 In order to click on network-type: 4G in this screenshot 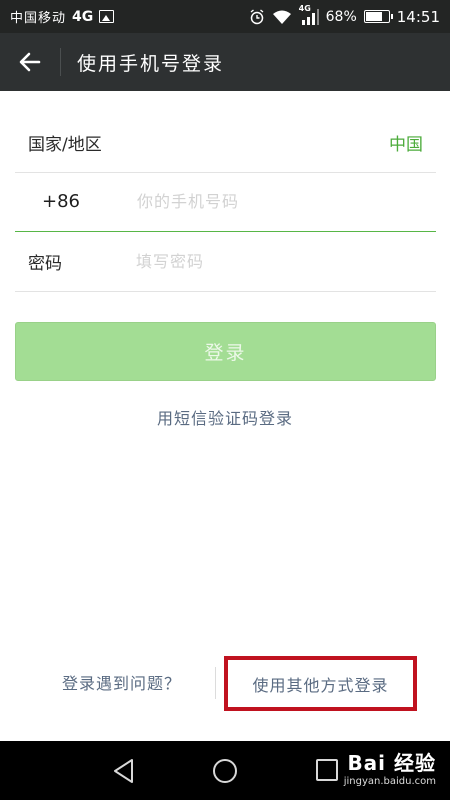, I will do `click(83, 16)`.